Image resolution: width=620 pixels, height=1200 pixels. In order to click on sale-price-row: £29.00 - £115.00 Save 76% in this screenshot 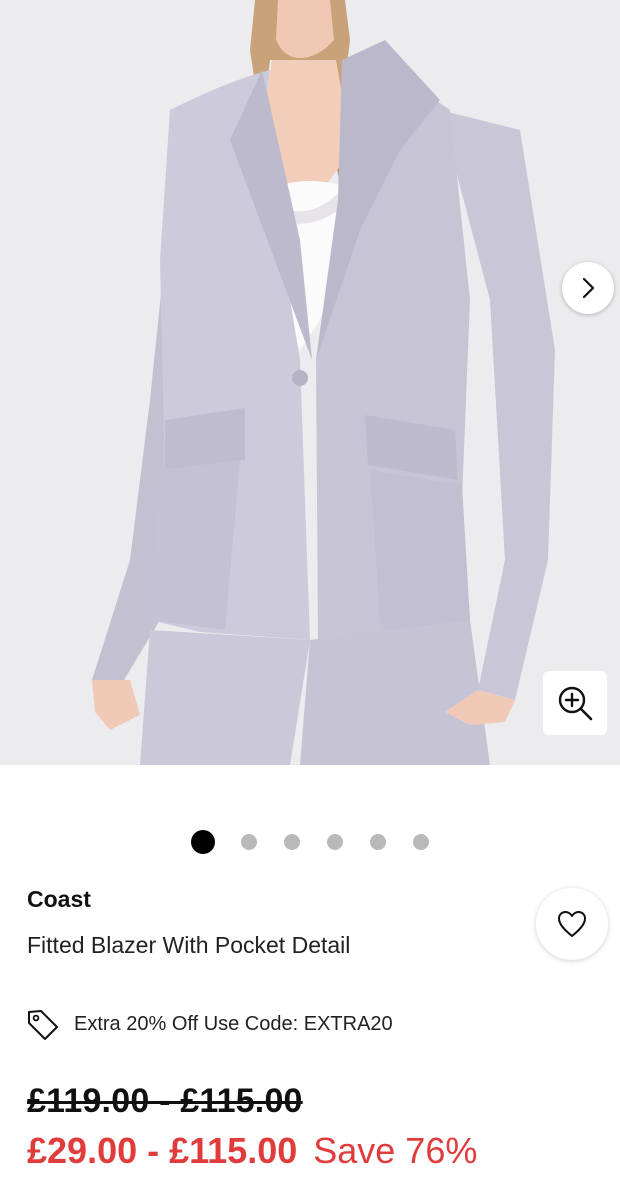, I will do `click(252, 1151)`.